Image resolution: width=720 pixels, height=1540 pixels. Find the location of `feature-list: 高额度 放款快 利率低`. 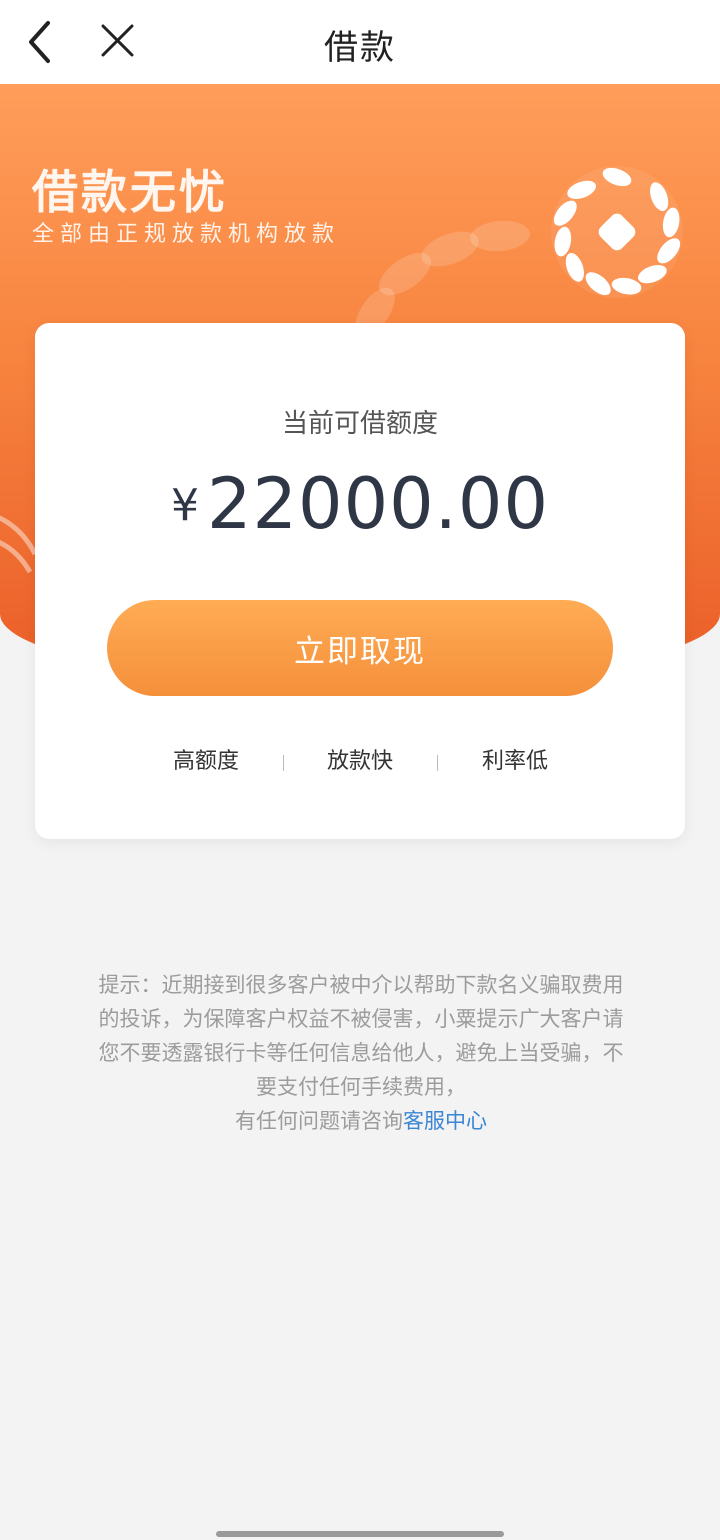

feature-list: 高额度 放款快 利率低 is located at coordinates (360, 760).